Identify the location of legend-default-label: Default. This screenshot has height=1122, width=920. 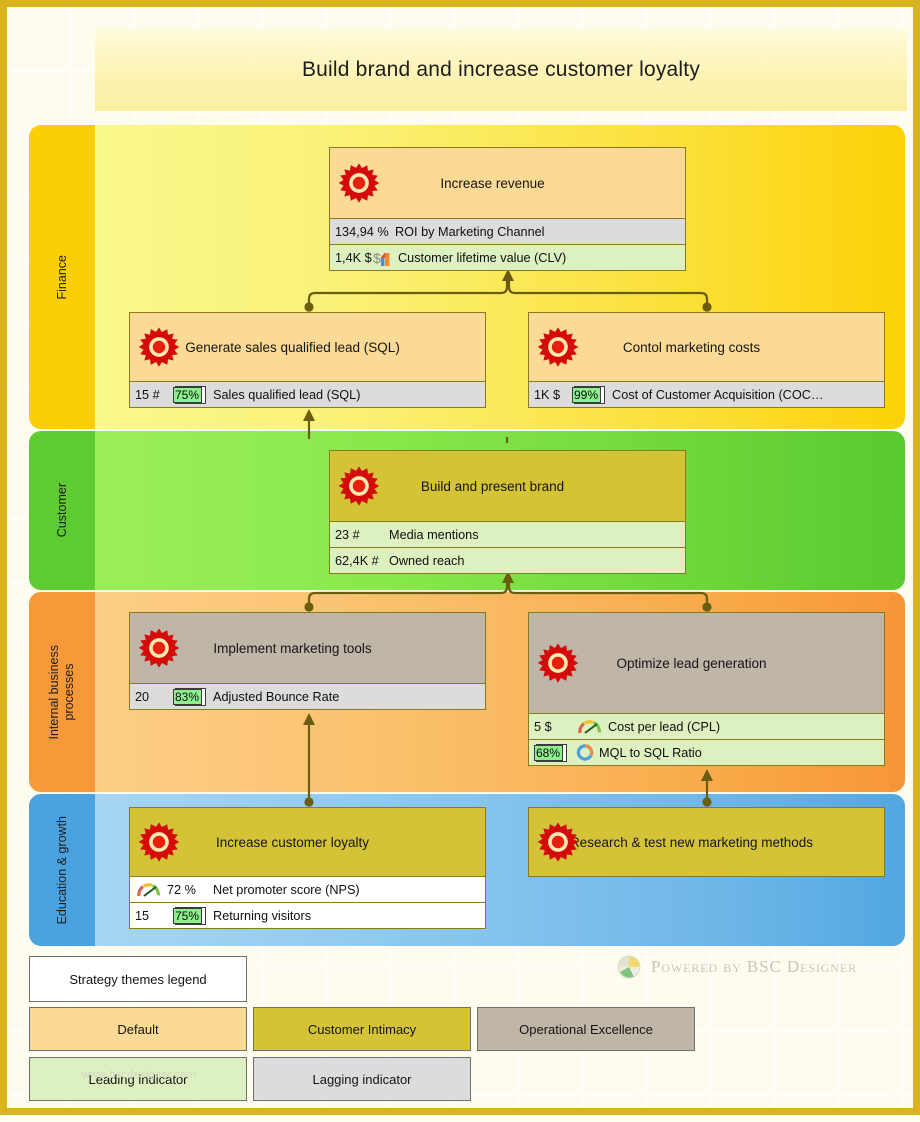
(138, 1029).